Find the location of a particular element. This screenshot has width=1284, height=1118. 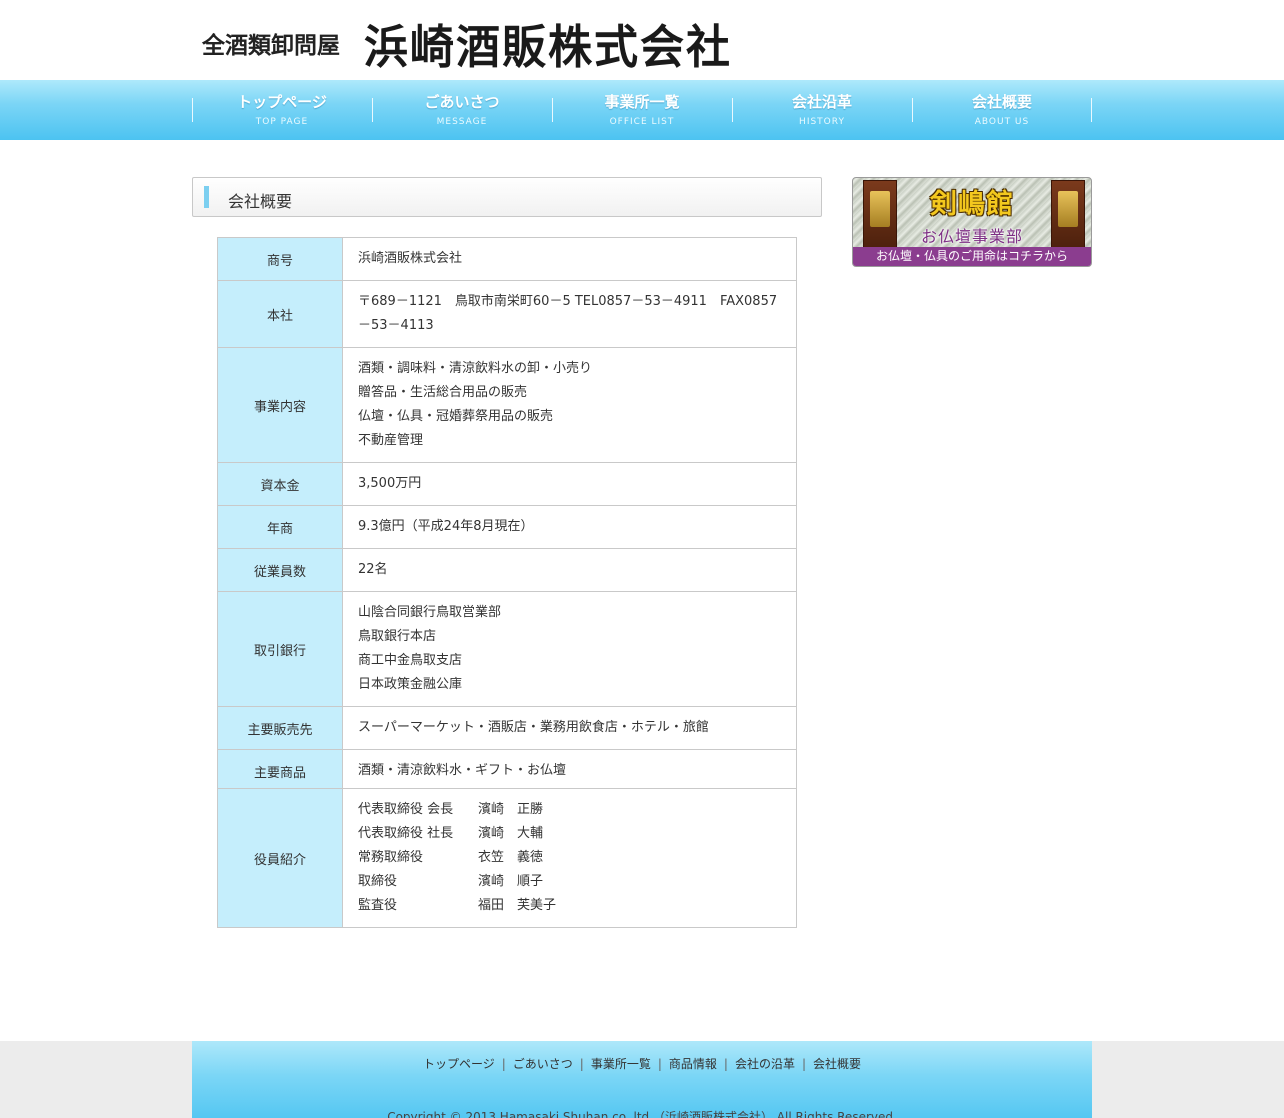

row-value: 浜崎酒販株式会社 is located at coordinates (569, 259).